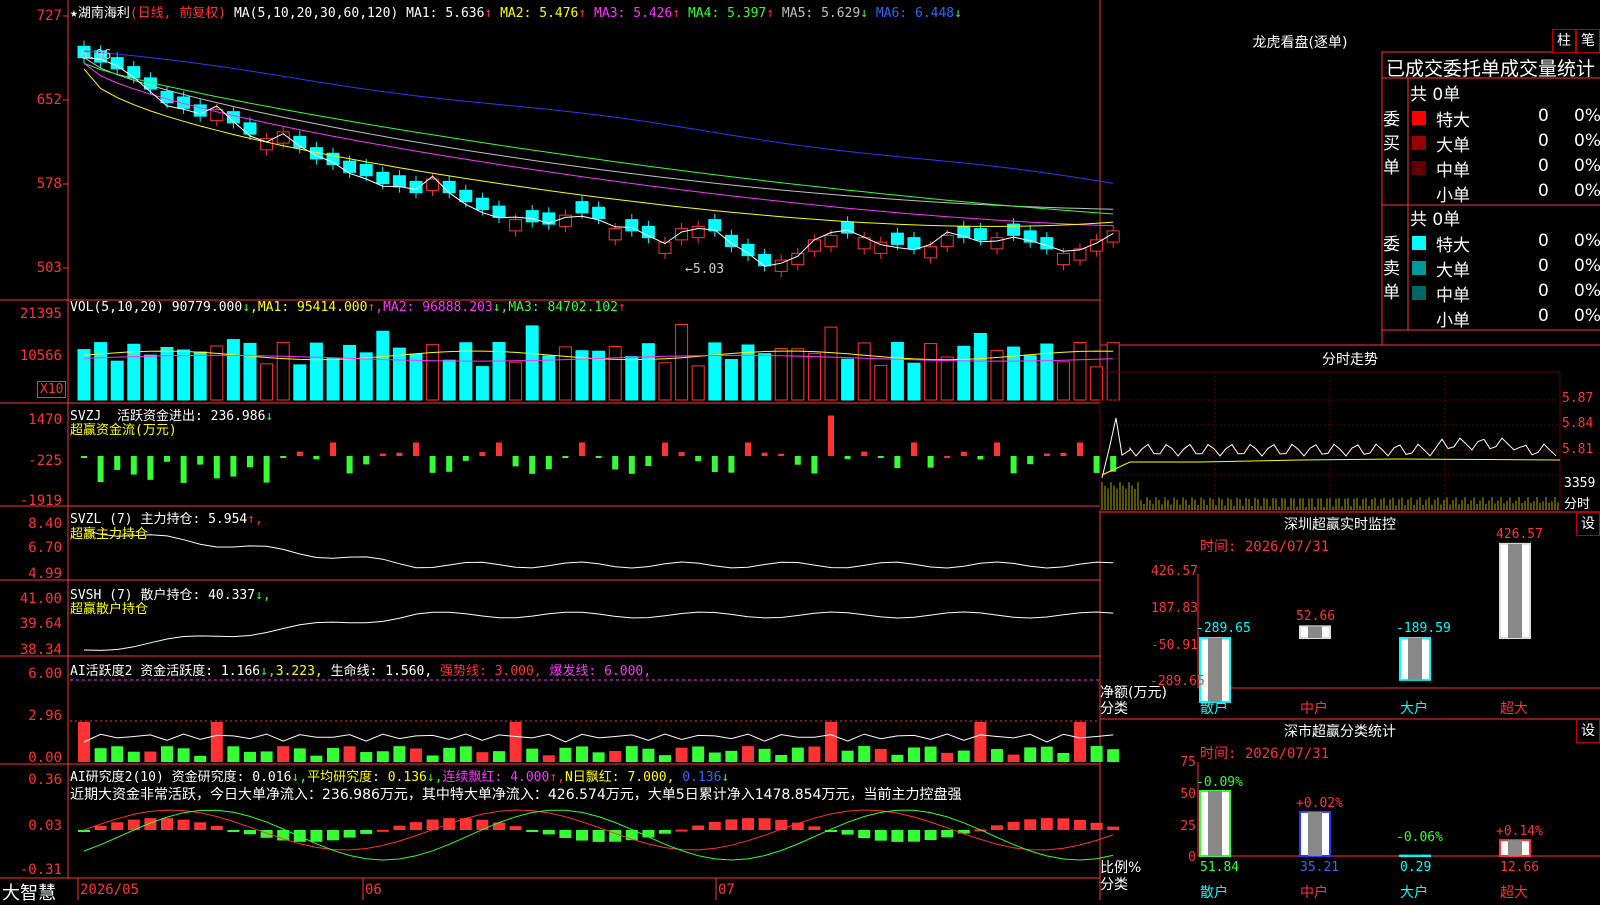  What do you see at coordinates (1564, 41) in the screenshot?
I see `bar-toggle-button: 柱` at bounding box center [1564, 41].